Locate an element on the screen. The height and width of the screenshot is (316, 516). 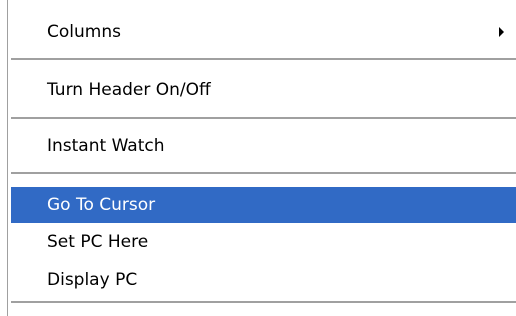
menu-item-label: Columns is located at coordinates (84, 32).